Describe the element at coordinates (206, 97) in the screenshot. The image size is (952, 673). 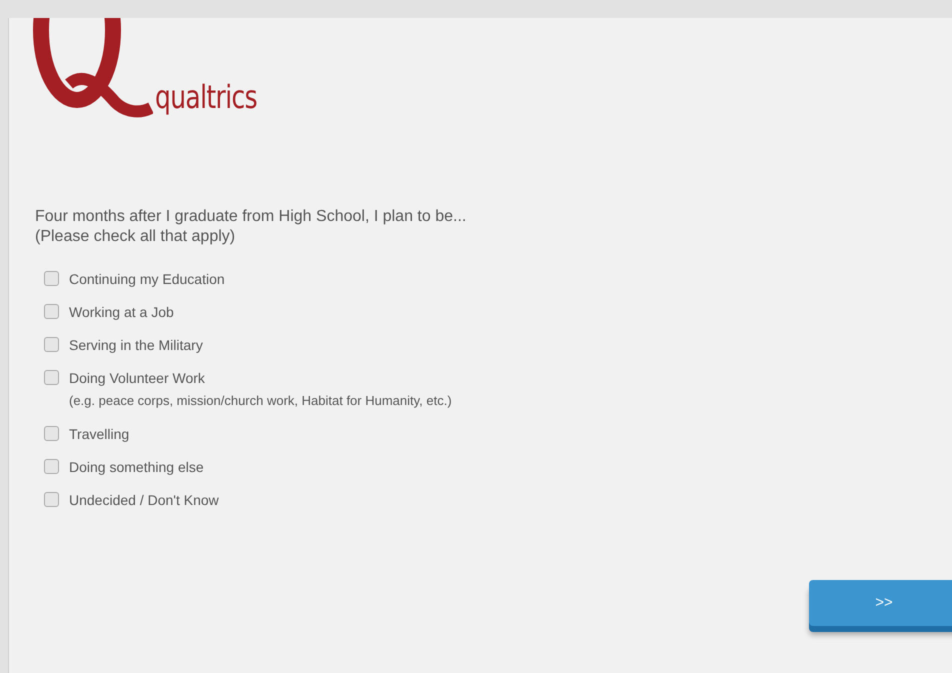
I see `logo-wordmark: qualtrics` at that location.